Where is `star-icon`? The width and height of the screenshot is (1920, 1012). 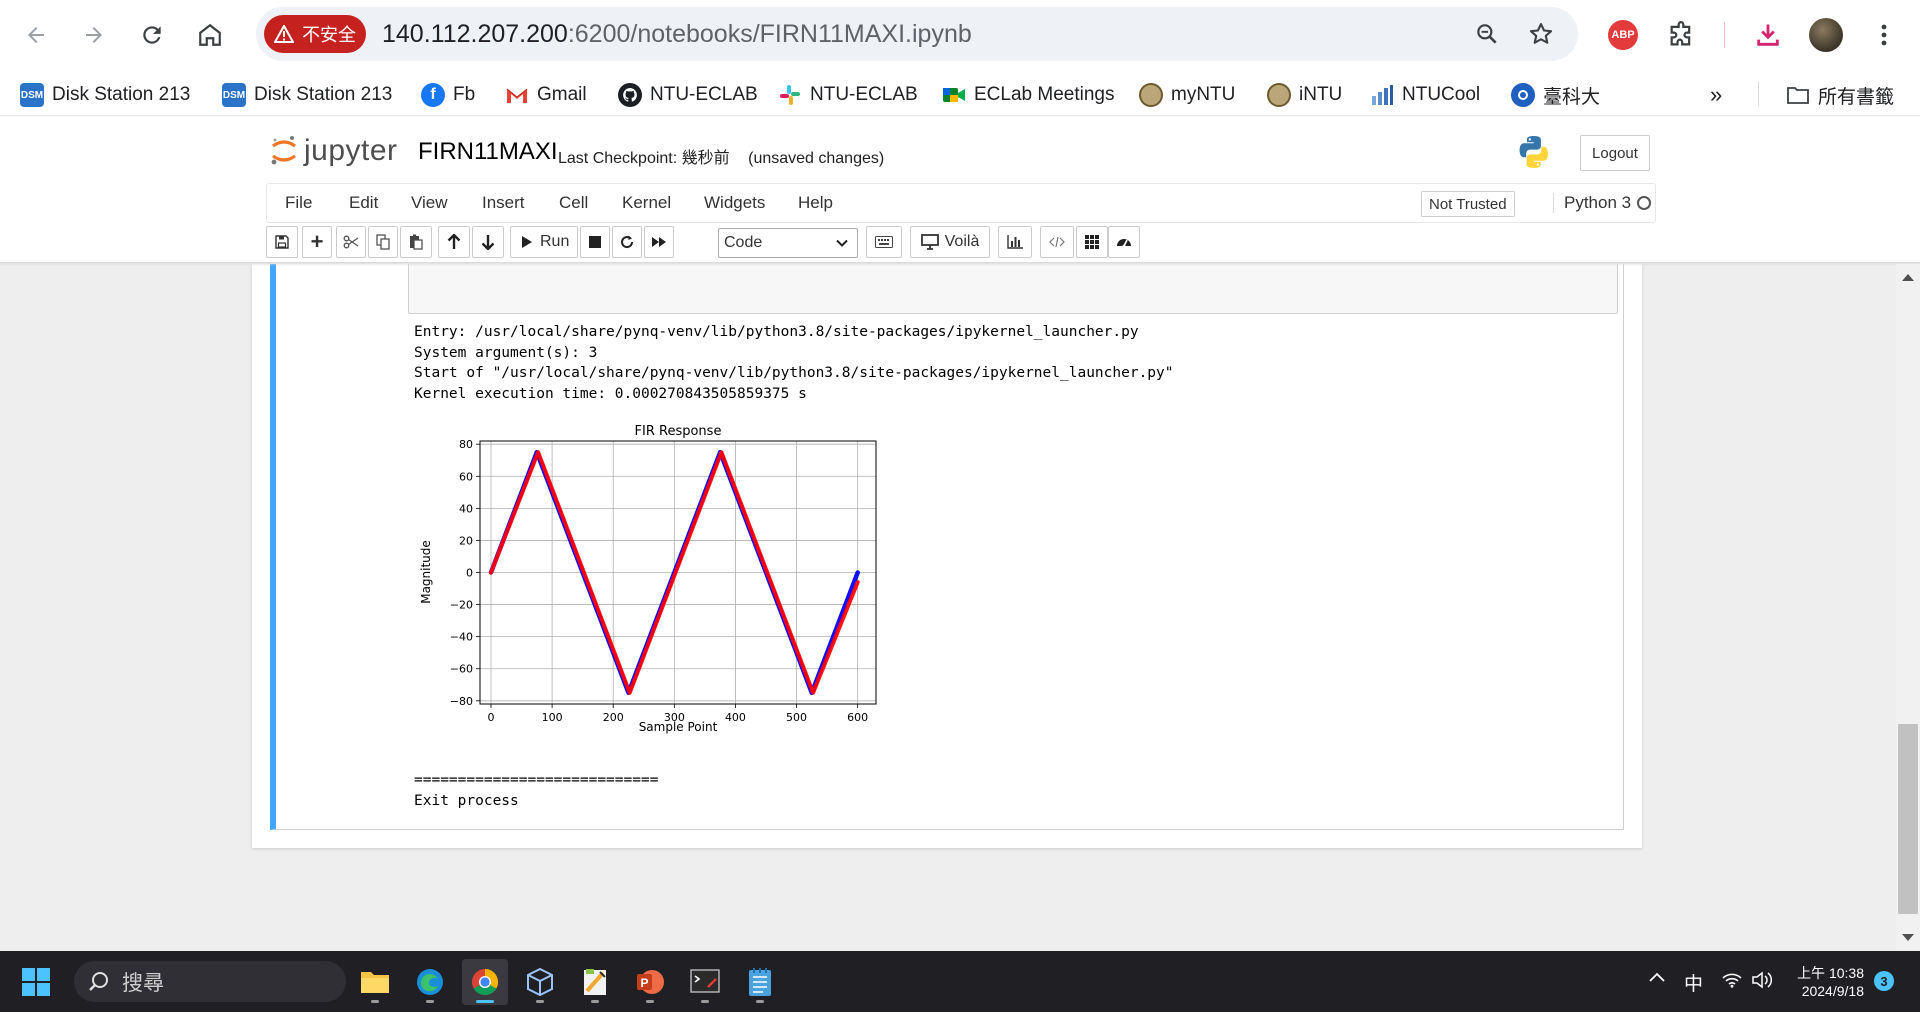 star-icon is located at coordinates (1541, 33).